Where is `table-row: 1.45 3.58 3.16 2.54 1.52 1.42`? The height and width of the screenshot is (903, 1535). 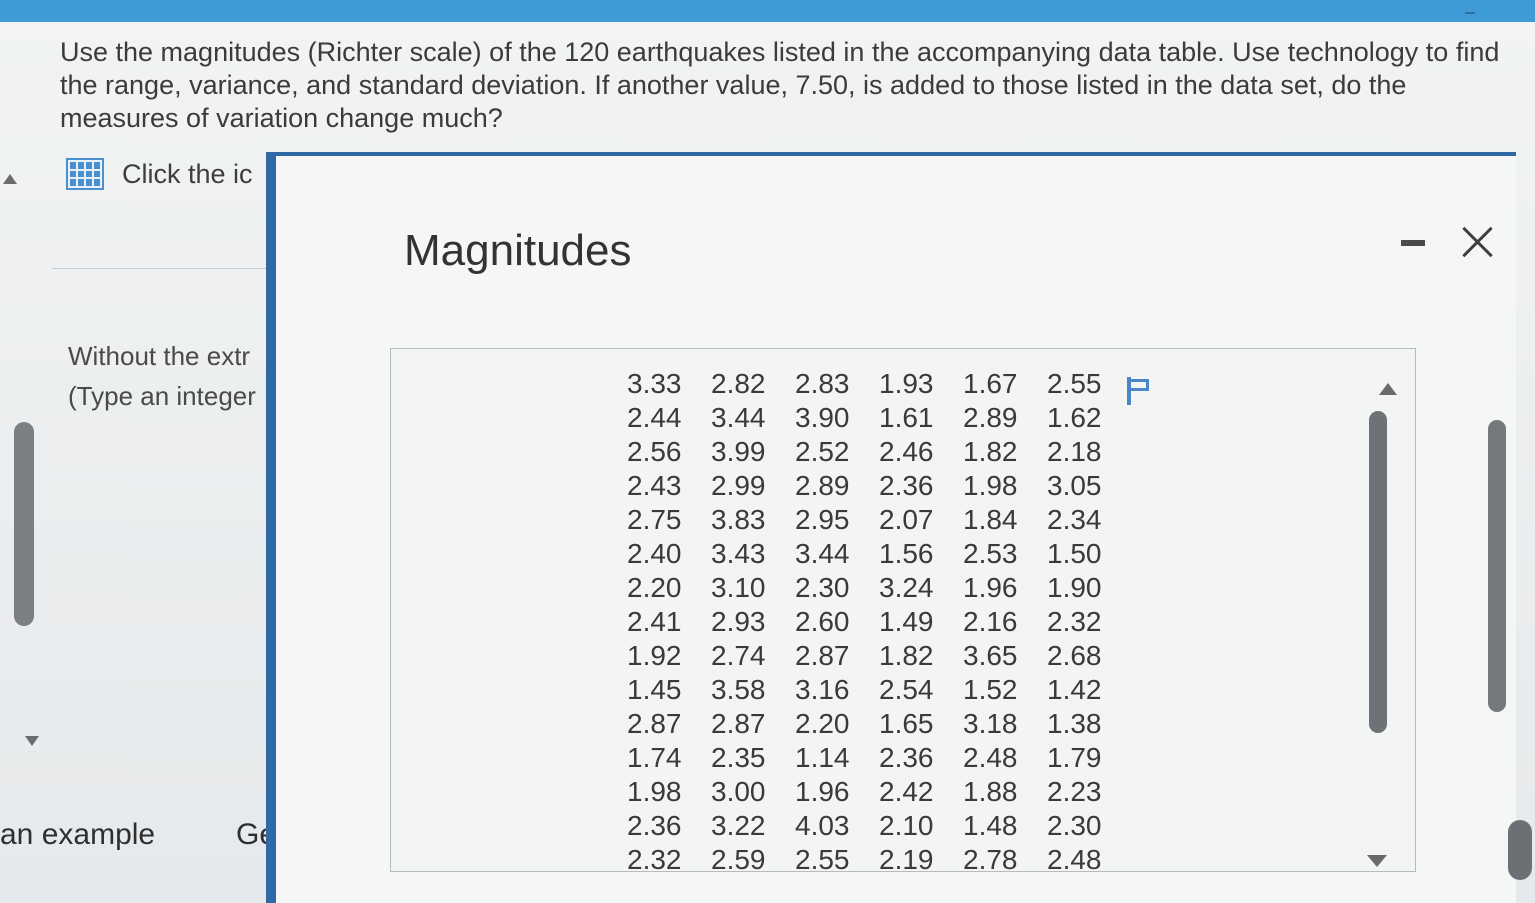 table-row: 1.45 3.58 3.16 2.54 1.52 1.42 is located at coordinates (879, 690).